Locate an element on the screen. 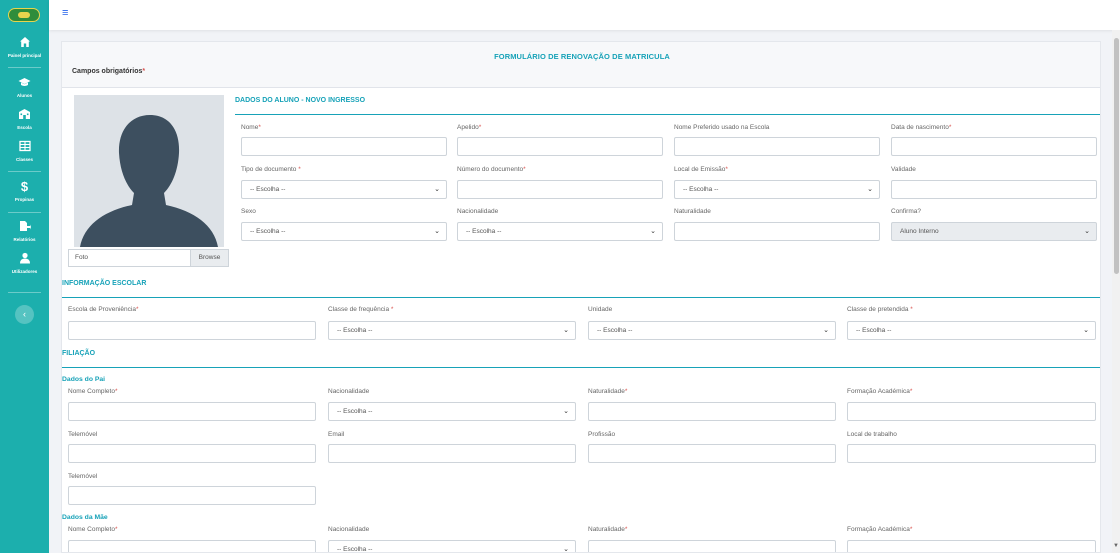 This screenshot has width=1120, height=553. label-nacionalidade: Nacionalidade is located at coordinates (478, 211).